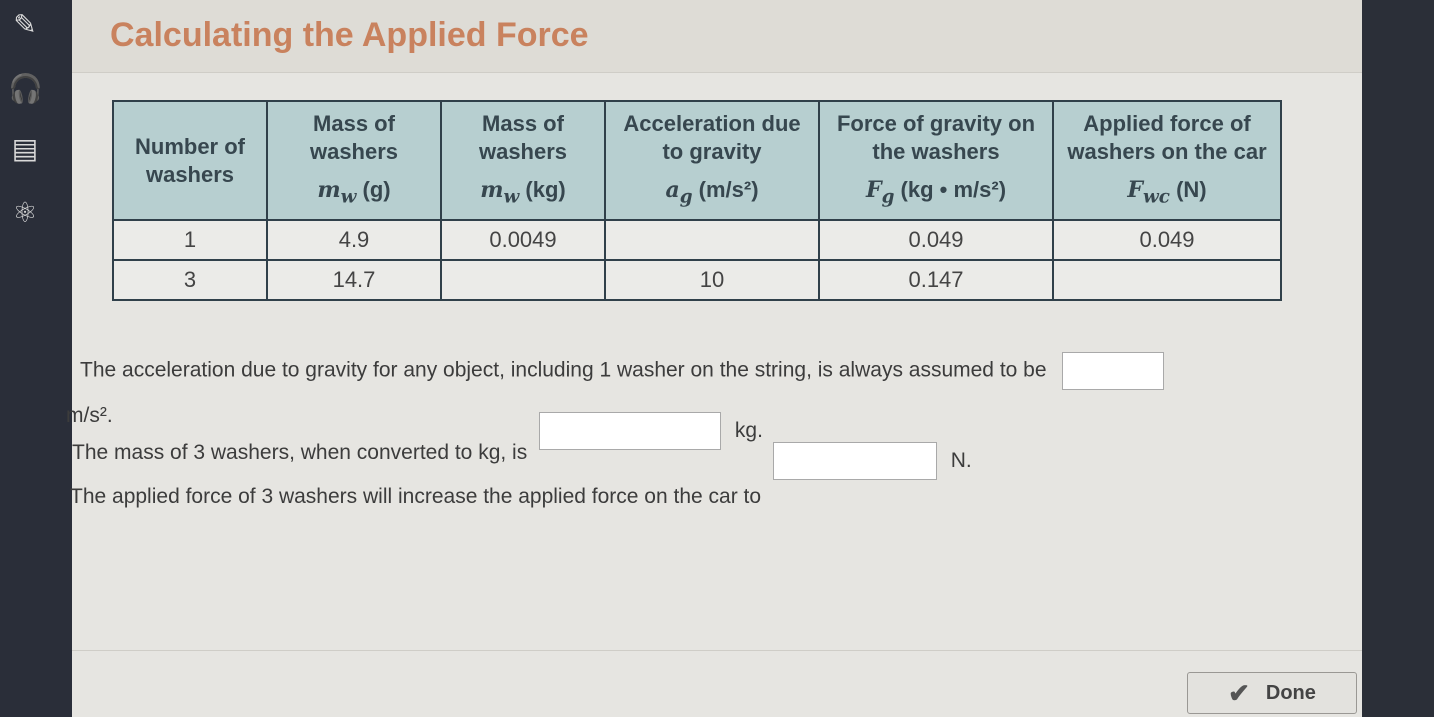 This screenshot has height=717, width=1434. What do you see at coordinates (354, 240) in the screenshot?
I see `cell-mass-g: 4.9` at bounding box center [354, 240].